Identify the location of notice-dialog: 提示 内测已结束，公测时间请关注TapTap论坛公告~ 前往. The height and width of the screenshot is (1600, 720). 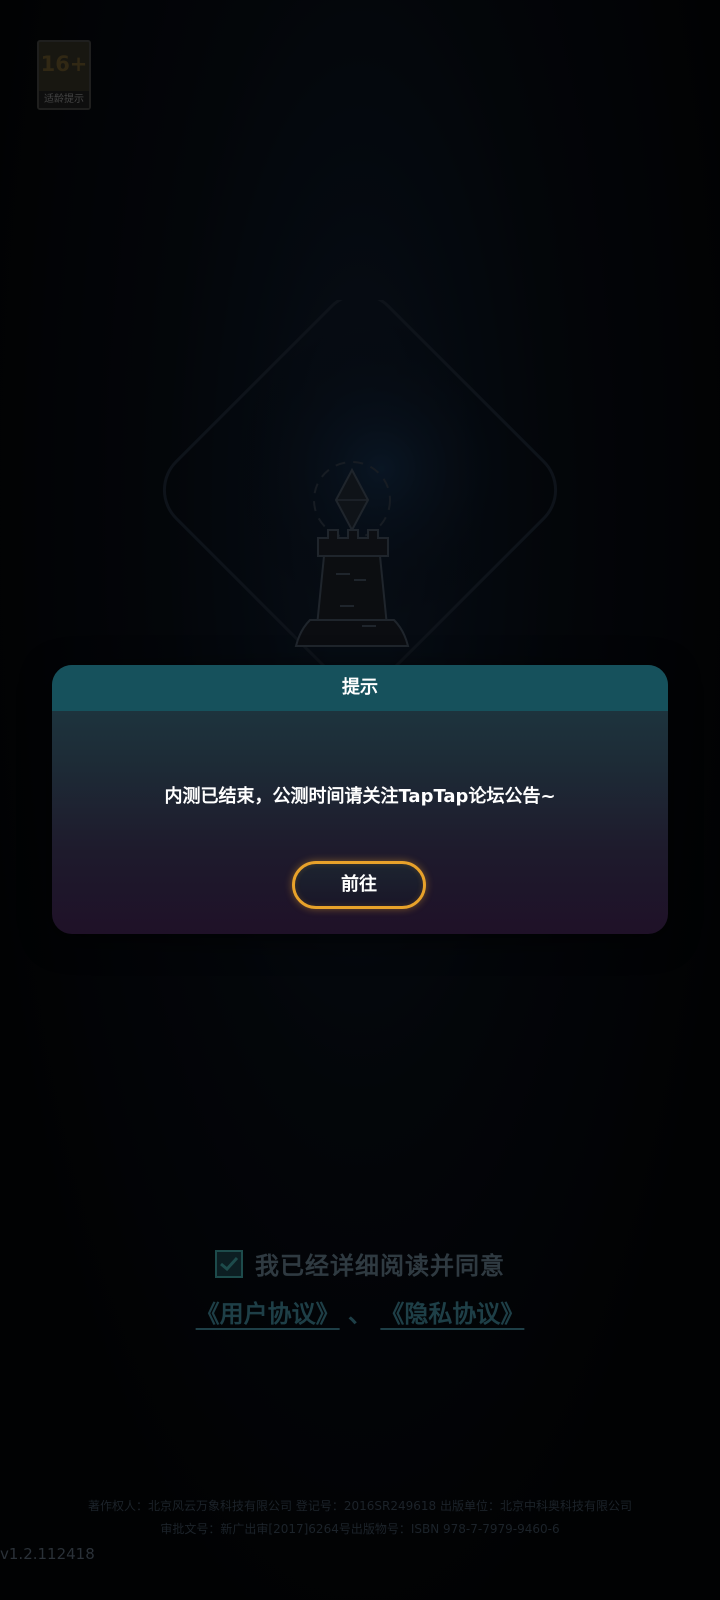
(360, 799).